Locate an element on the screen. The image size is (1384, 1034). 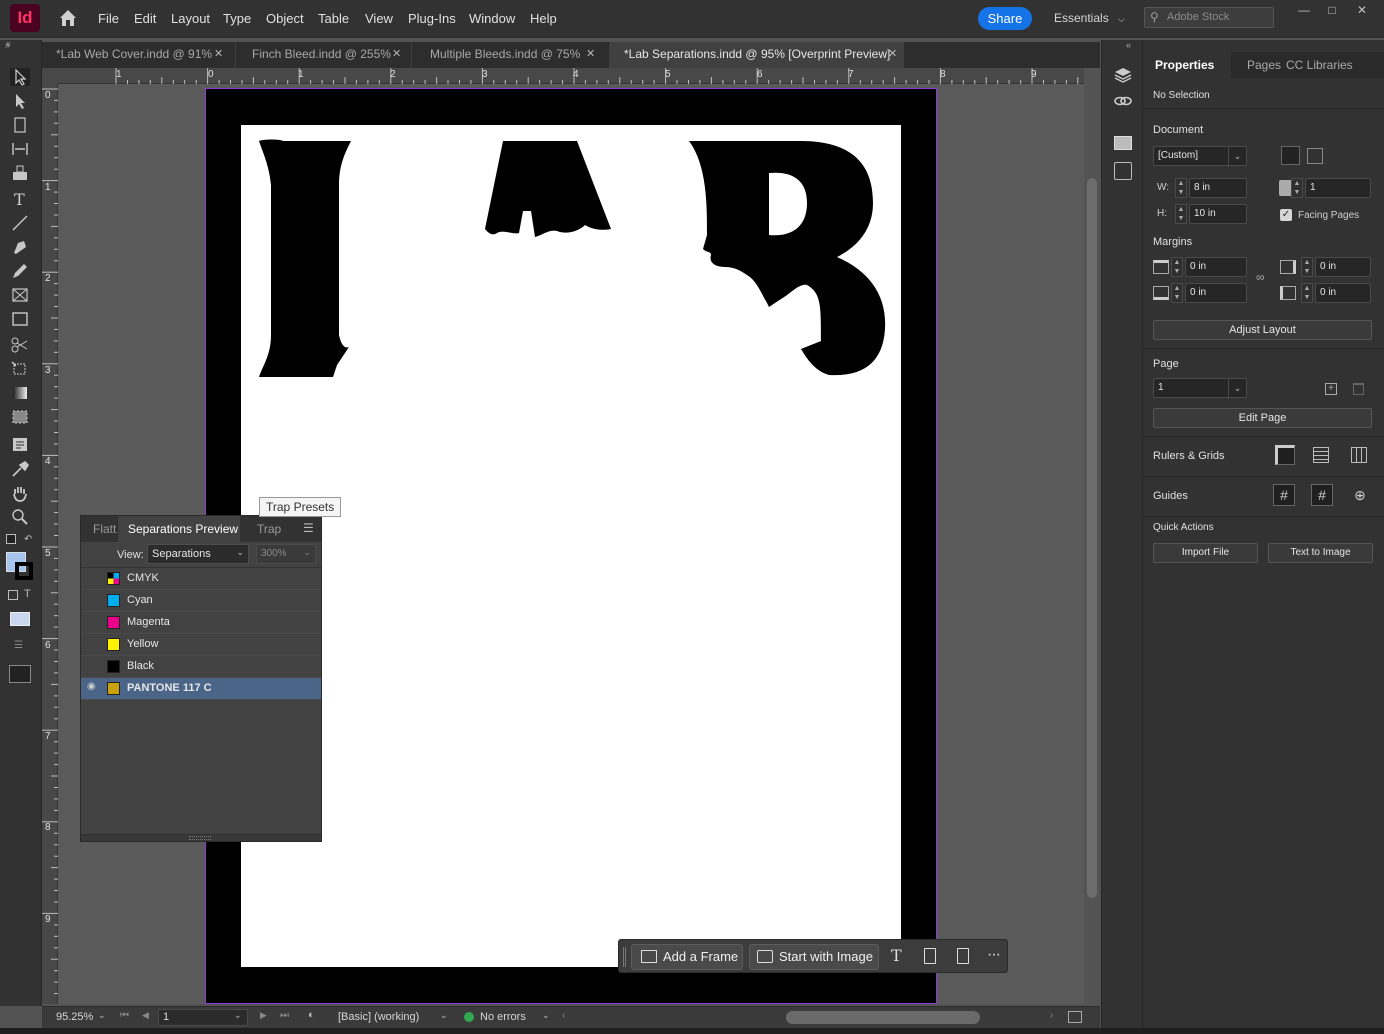
gradient-tool-icon is located at coordinates (20, 393).